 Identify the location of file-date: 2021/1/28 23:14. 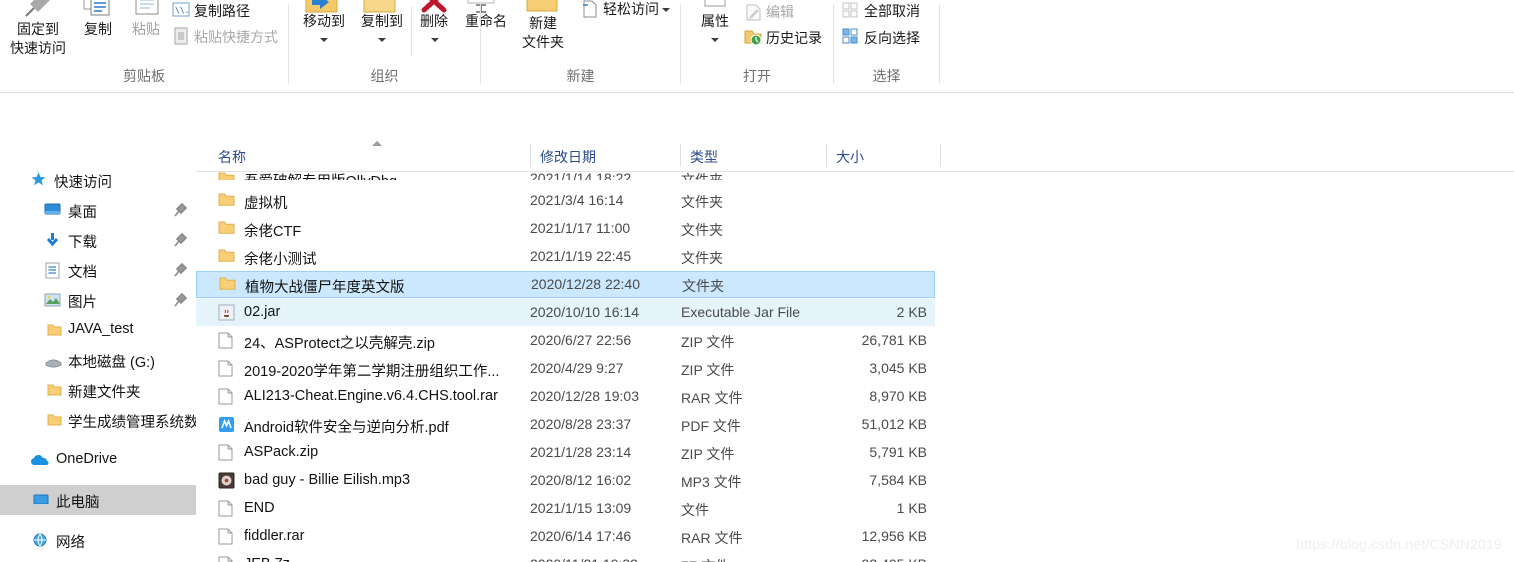
(581, 452).